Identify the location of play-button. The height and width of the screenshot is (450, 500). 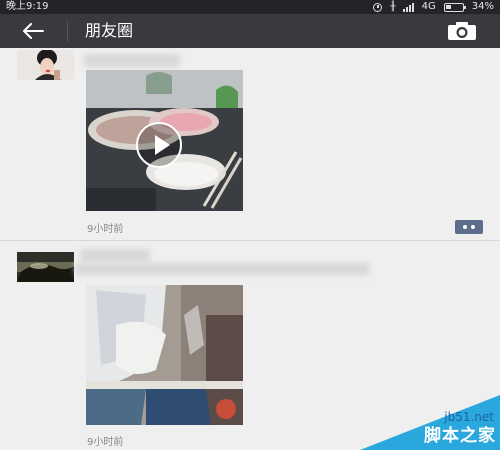
(159, 145).